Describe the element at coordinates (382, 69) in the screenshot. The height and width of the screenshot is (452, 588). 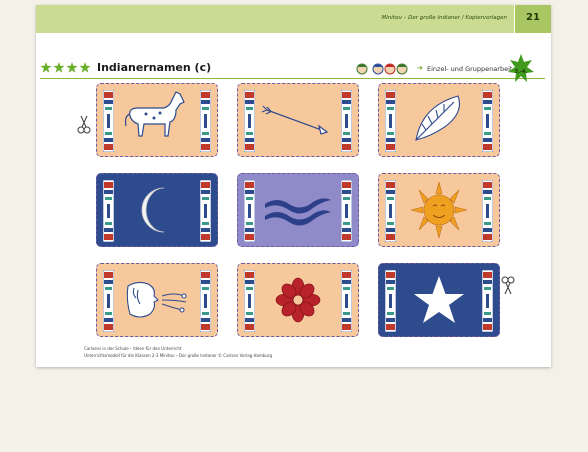
I see `children-group-icon` at that location.